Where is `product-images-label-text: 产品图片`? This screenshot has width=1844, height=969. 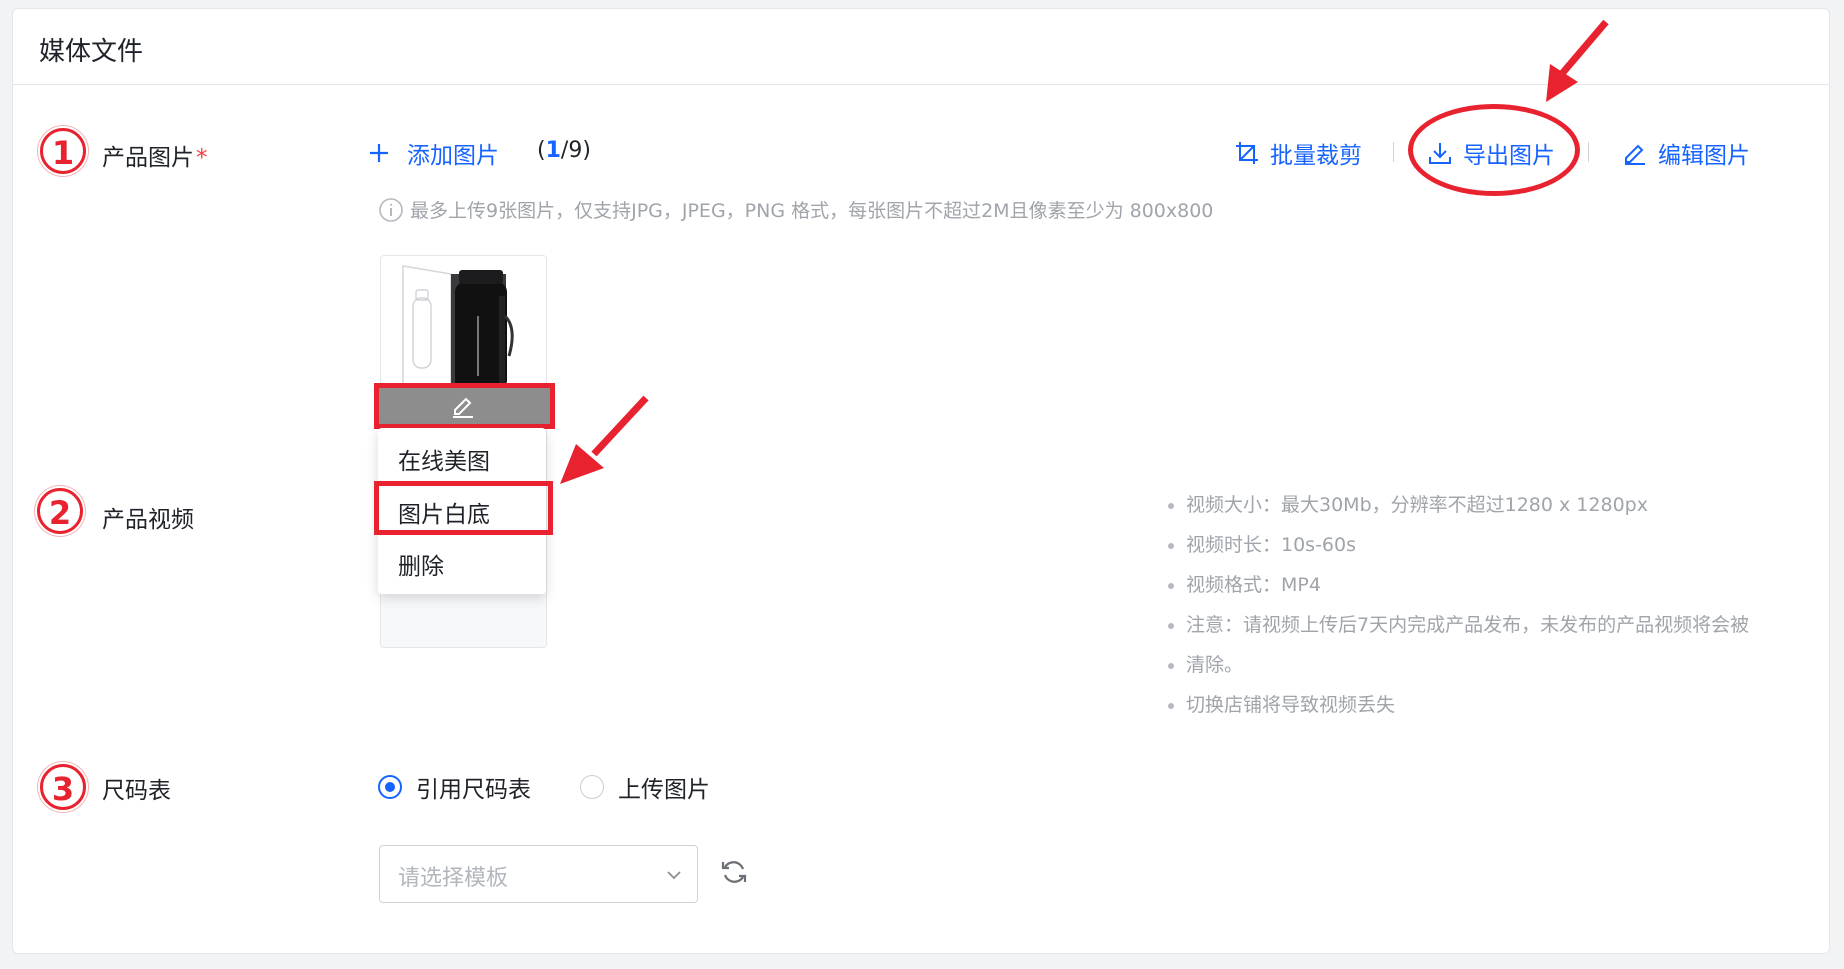 product-images-label-text: 产品图片 is located at coordinates (148, 158).